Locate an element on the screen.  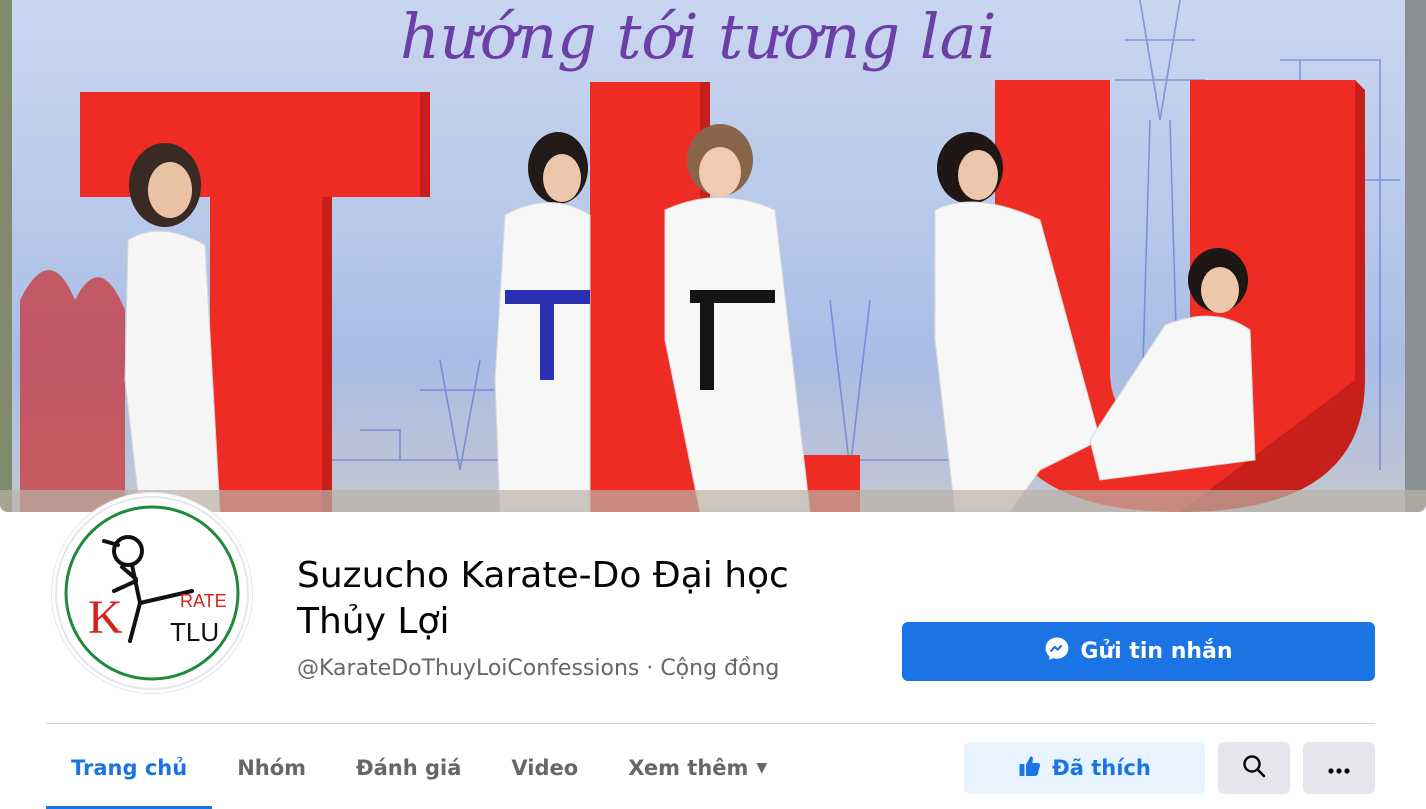
page-avatar: K RATE TLU is located at coordinates (152, 593).